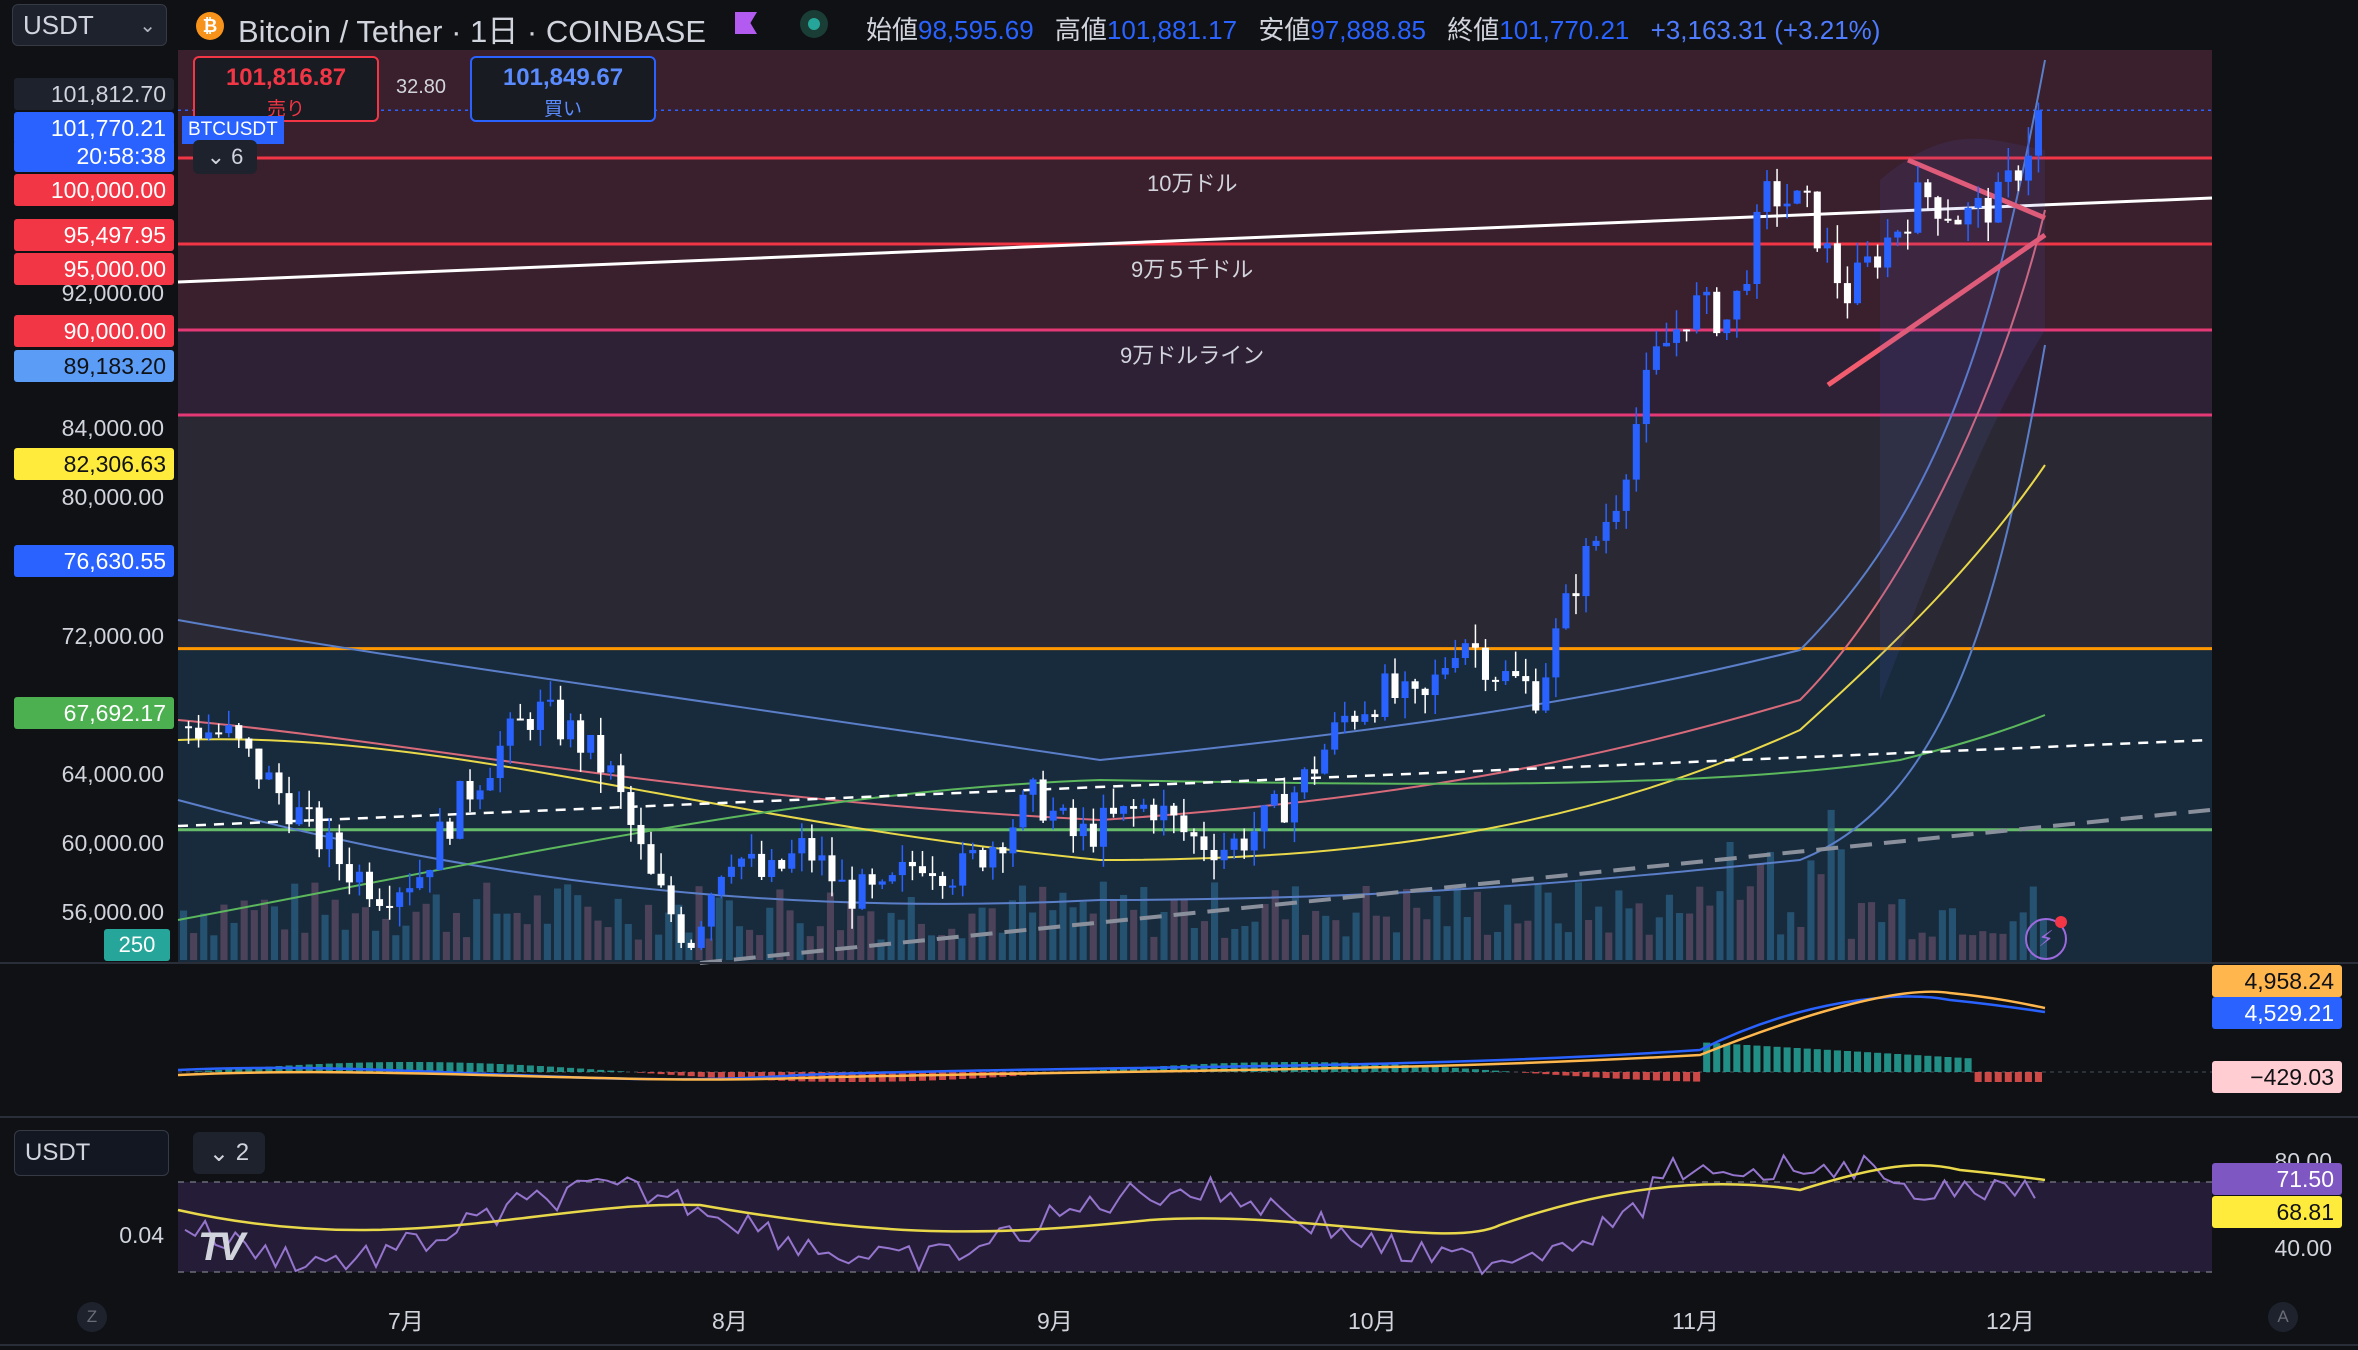 This screenshot has width=2358, height=1350. I want to click on rsi-currency-select: USDT, so click(91, 1153).